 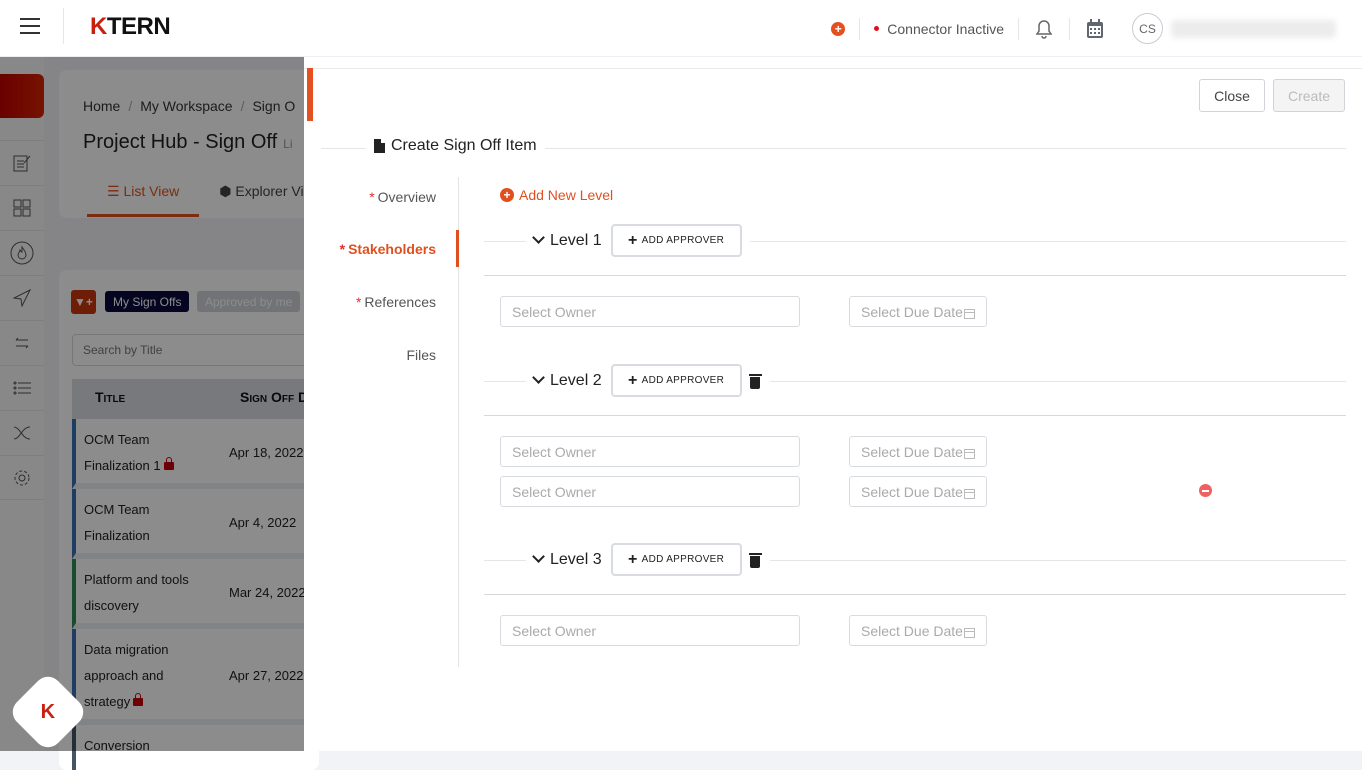 What do you see at coordinates (939, 29) in the screenshot?
I see `connector-status: Connector Inactive` at bounding box center [939, 29].